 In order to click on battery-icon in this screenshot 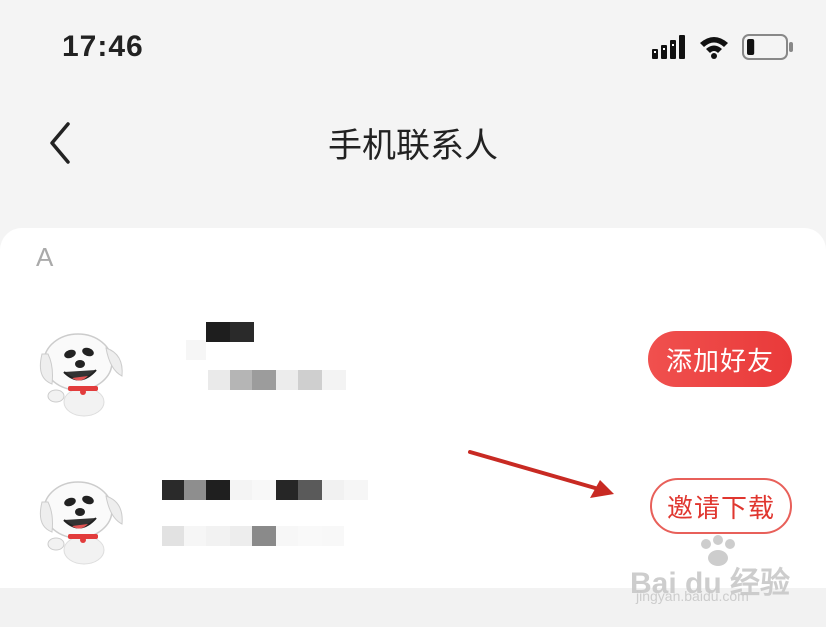, I will do `click(767, 47)`.